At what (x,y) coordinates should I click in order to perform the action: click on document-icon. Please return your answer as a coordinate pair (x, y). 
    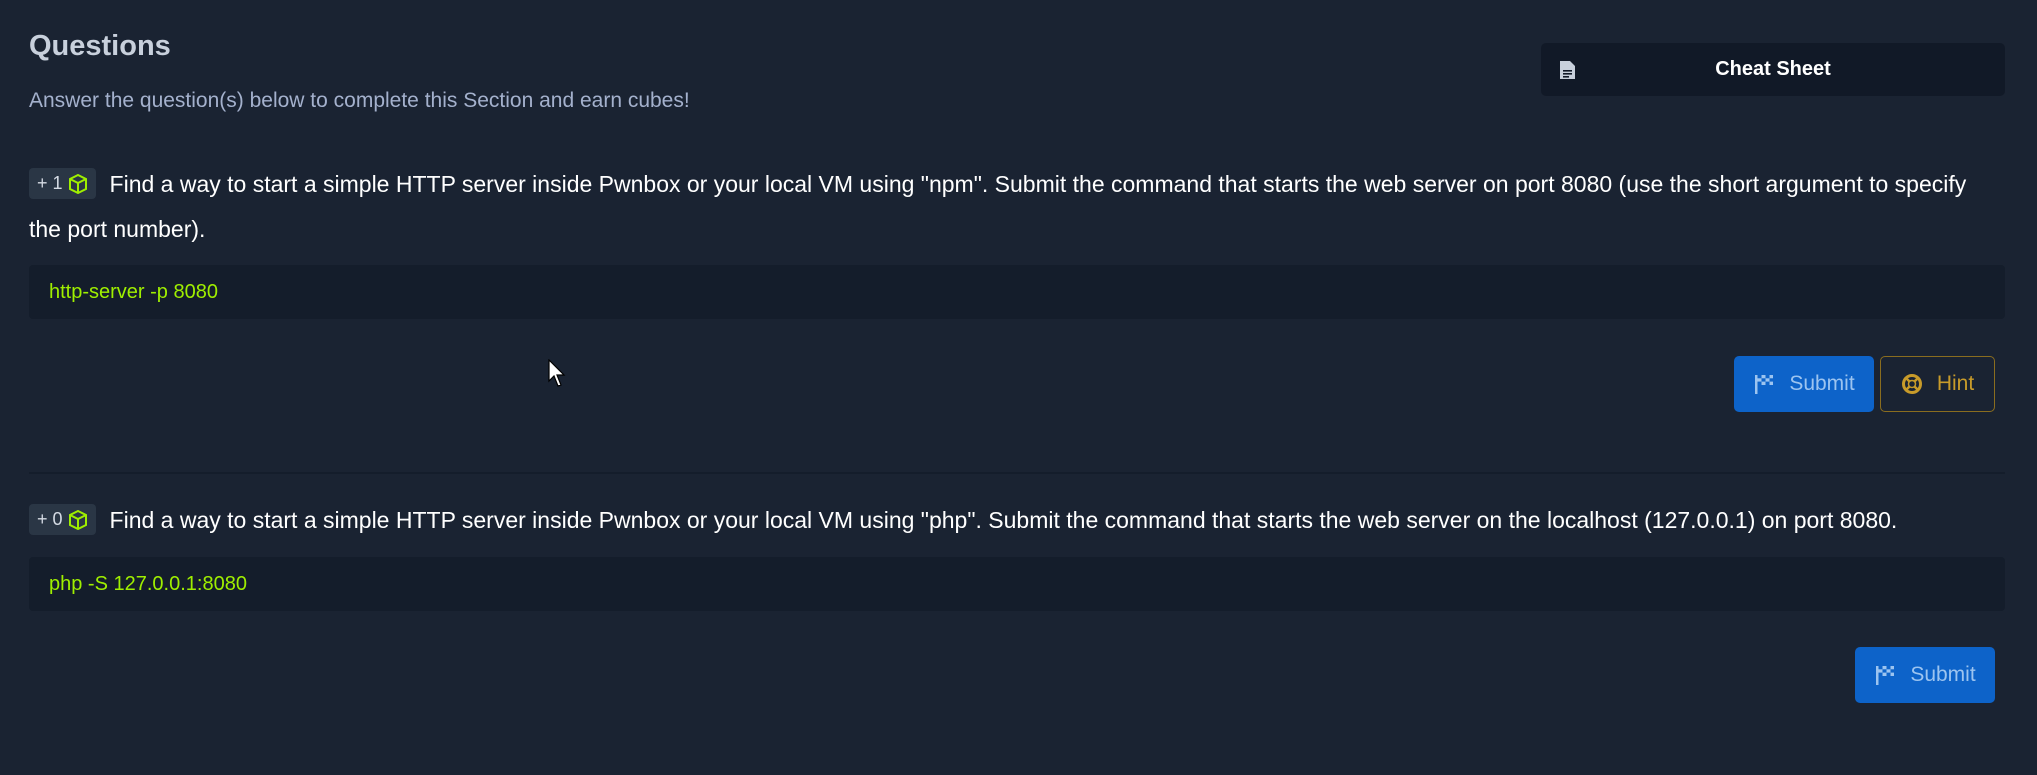
    Looking at the image, I should click on (1567, 70).